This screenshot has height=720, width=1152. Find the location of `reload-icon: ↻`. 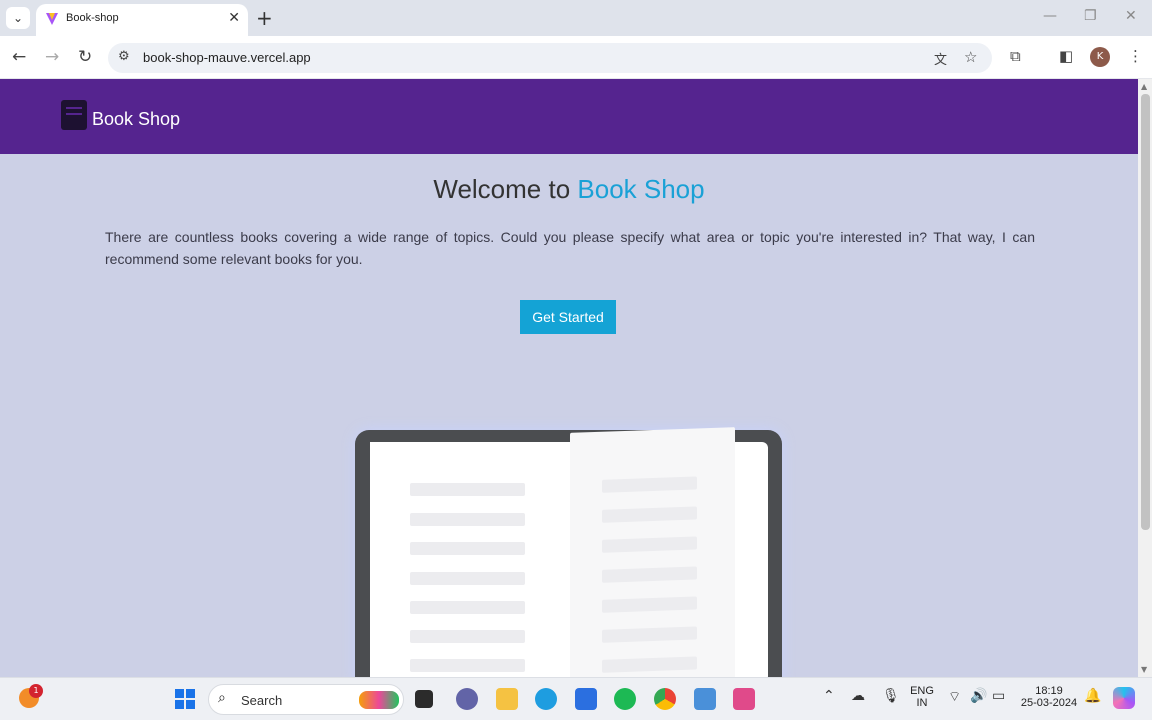

reload-icon: ↻ is located at coordinates (85, 57).